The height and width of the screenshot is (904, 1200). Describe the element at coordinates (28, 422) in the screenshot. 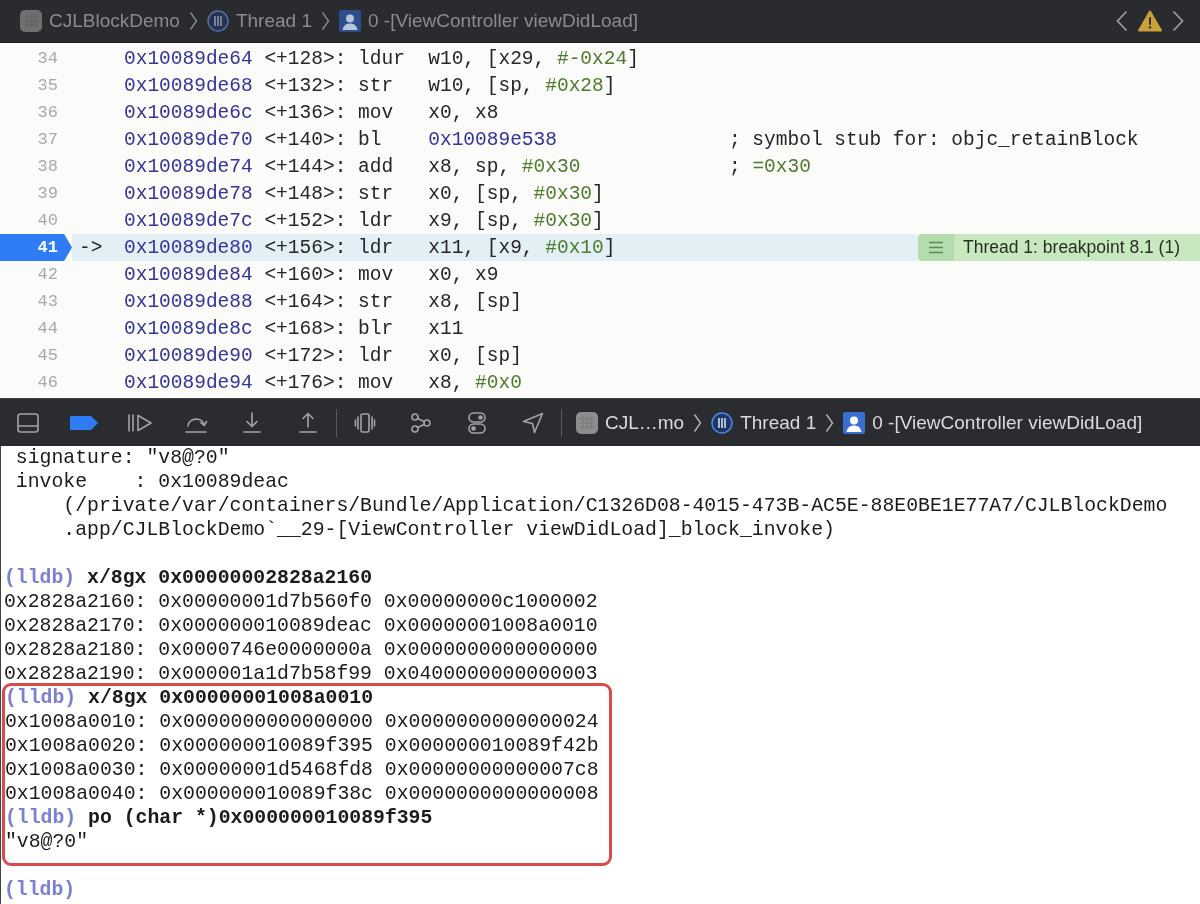

I see `panel-icon` at that location.